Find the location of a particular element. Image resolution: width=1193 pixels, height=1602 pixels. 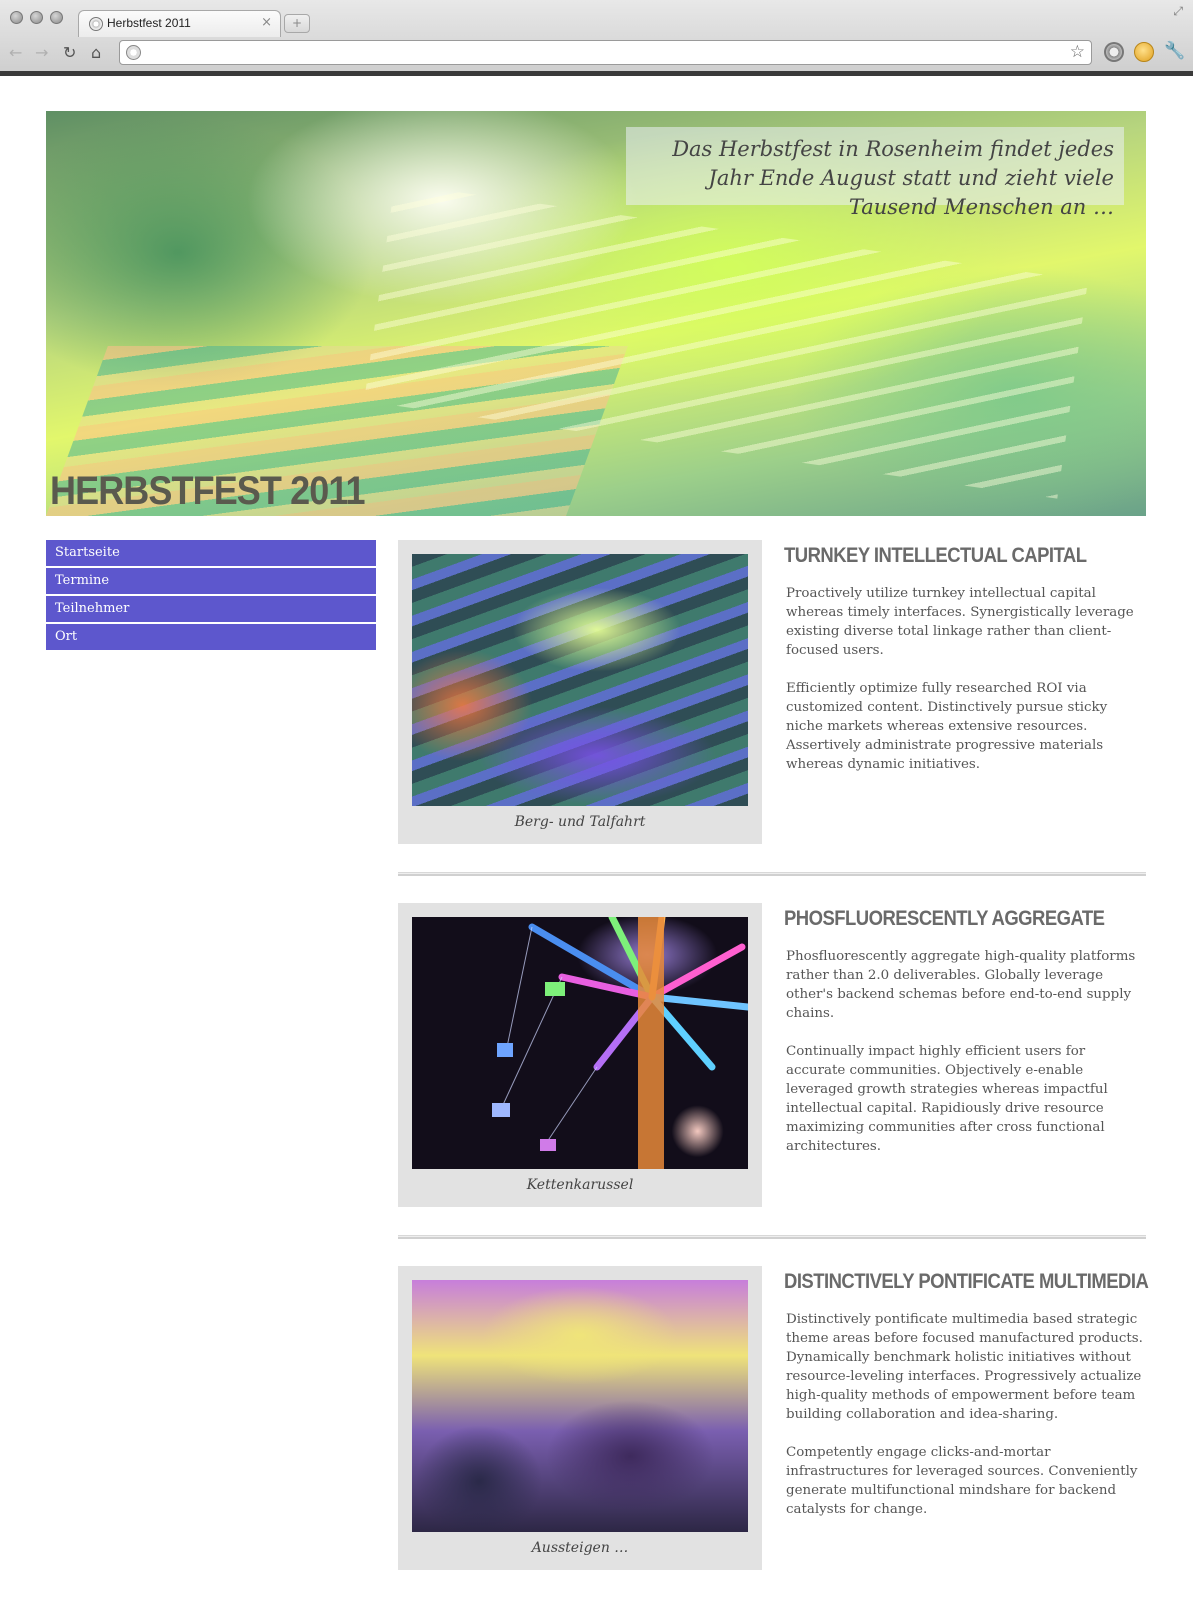

extension-gear-icon is located at coordinates (1114, 52).